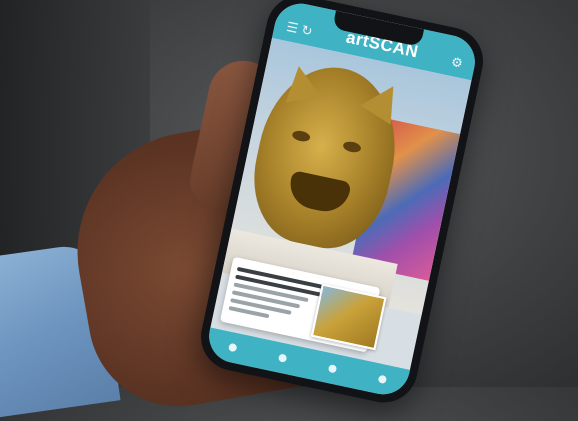 The height and width of the screenshot is (421, 578). Describe the element at coordinates (232, 347) in the screenshot. I see `home-icon` at that location.